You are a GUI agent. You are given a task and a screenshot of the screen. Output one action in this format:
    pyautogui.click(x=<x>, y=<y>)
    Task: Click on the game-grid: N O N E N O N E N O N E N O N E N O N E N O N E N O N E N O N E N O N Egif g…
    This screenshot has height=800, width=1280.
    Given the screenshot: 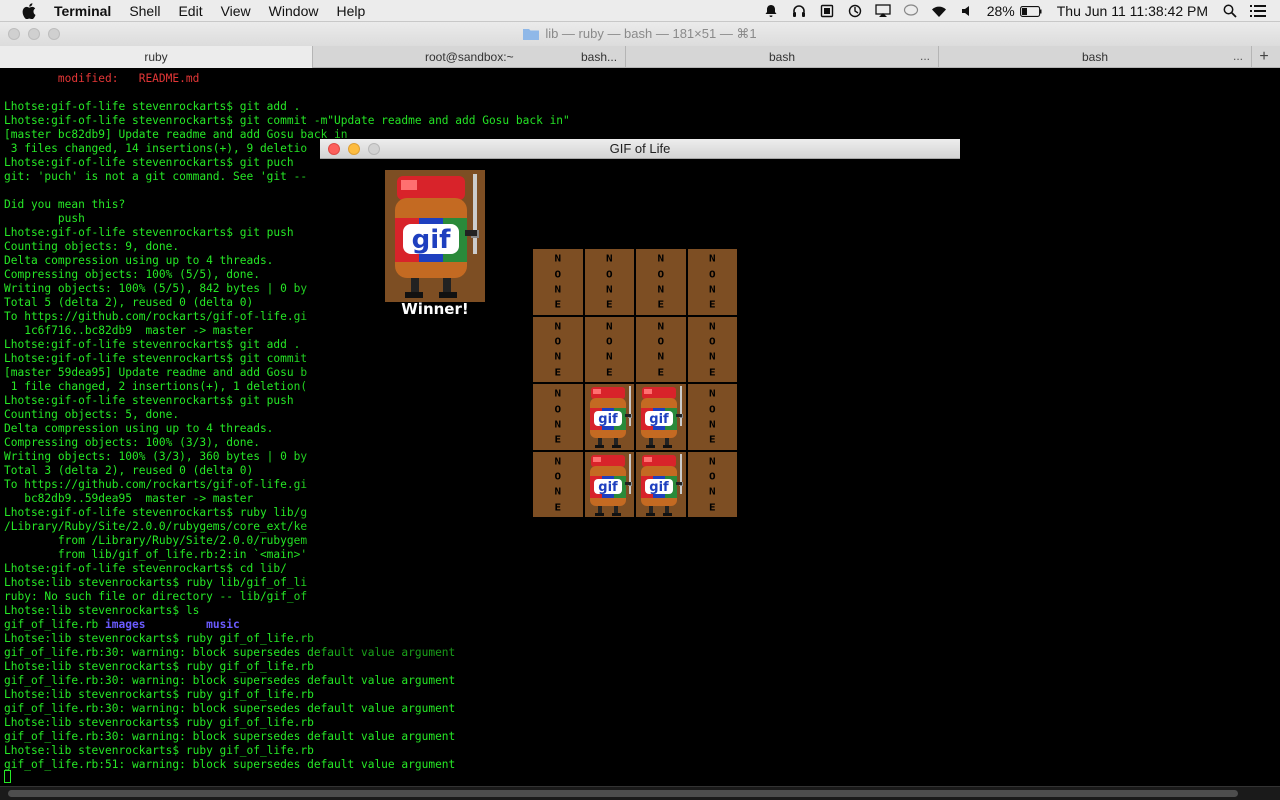 What is the action you would take?
    pyautogui.click(x=635, y=383)
    